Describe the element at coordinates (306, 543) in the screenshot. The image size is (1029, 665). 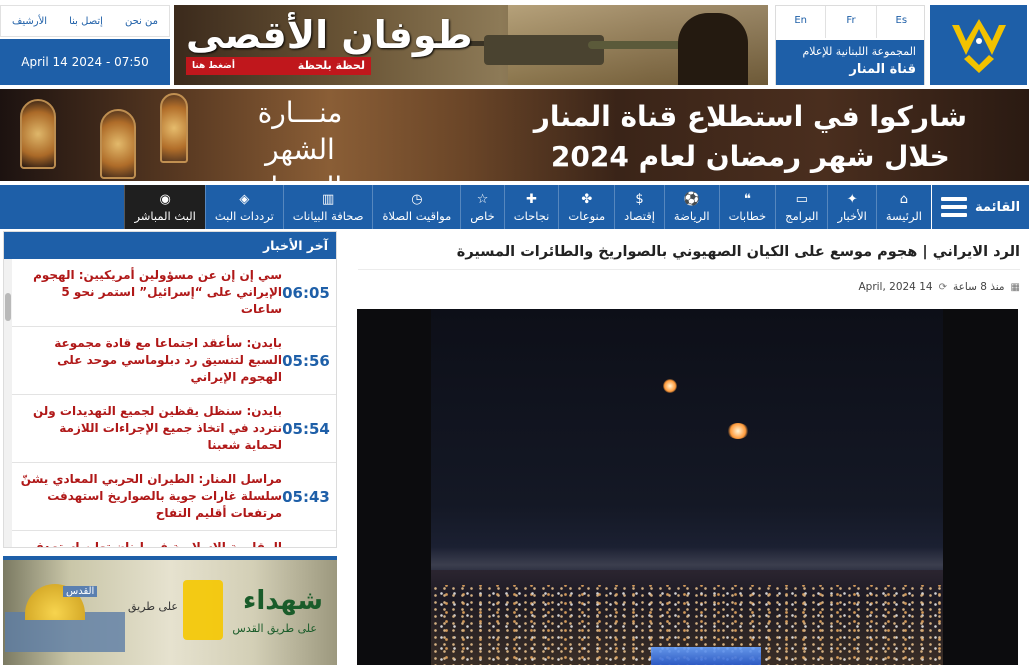
I see `news-time` at that location.